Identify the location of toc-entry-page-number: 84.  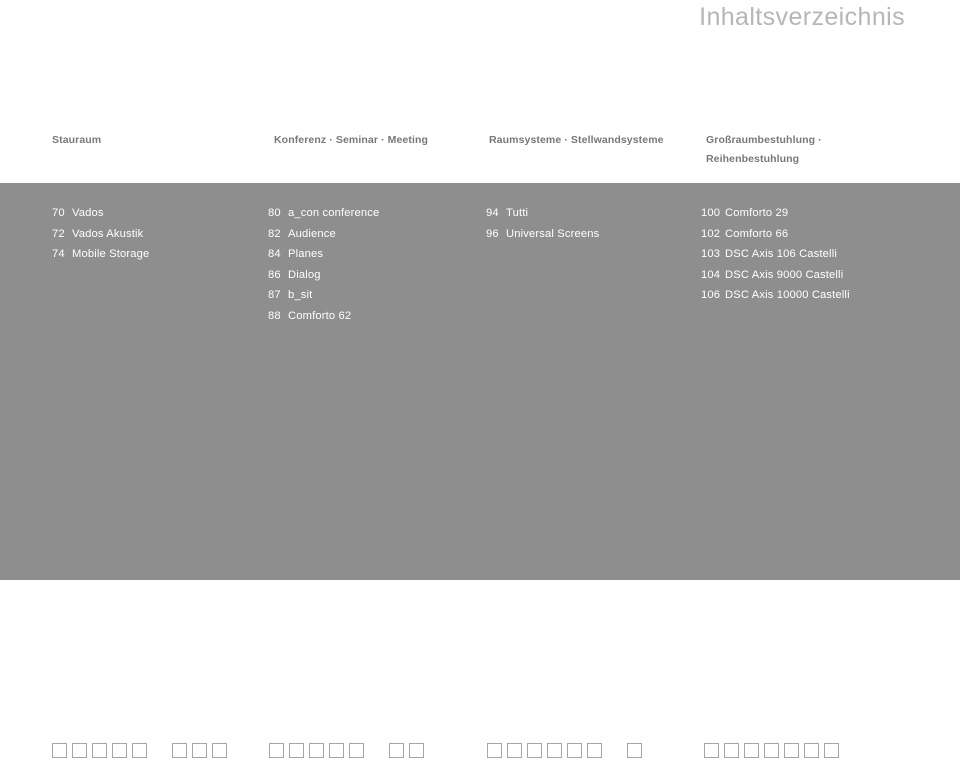
(274, 254).